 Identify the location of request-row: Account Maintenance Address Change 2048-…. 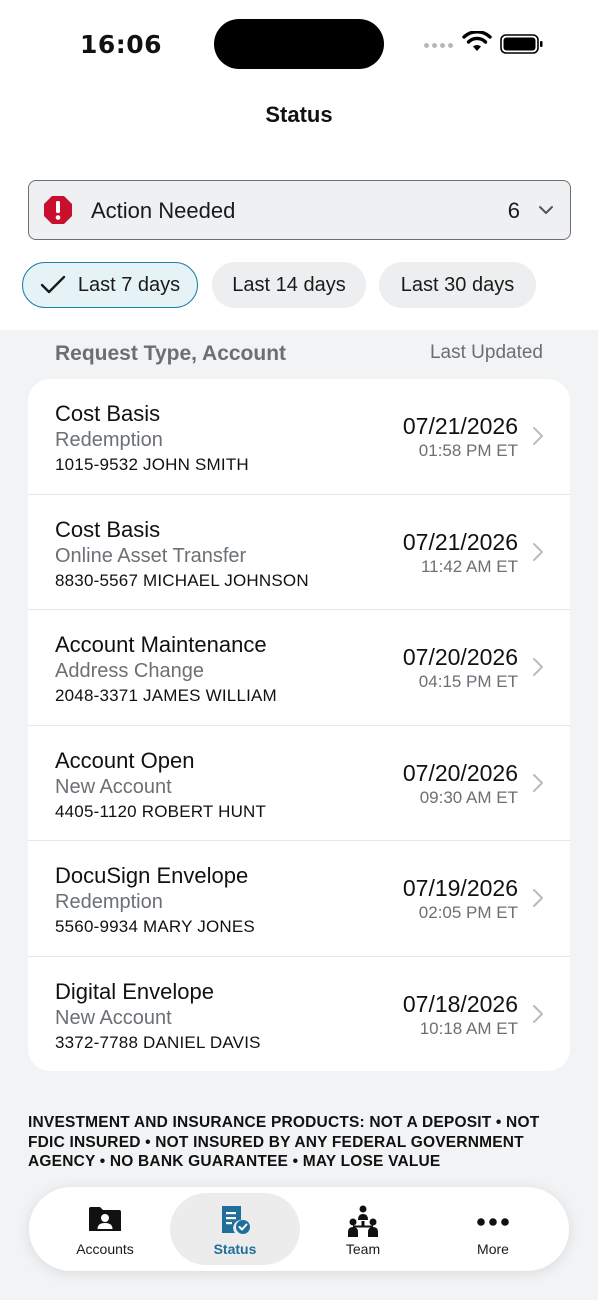
(299, 668).